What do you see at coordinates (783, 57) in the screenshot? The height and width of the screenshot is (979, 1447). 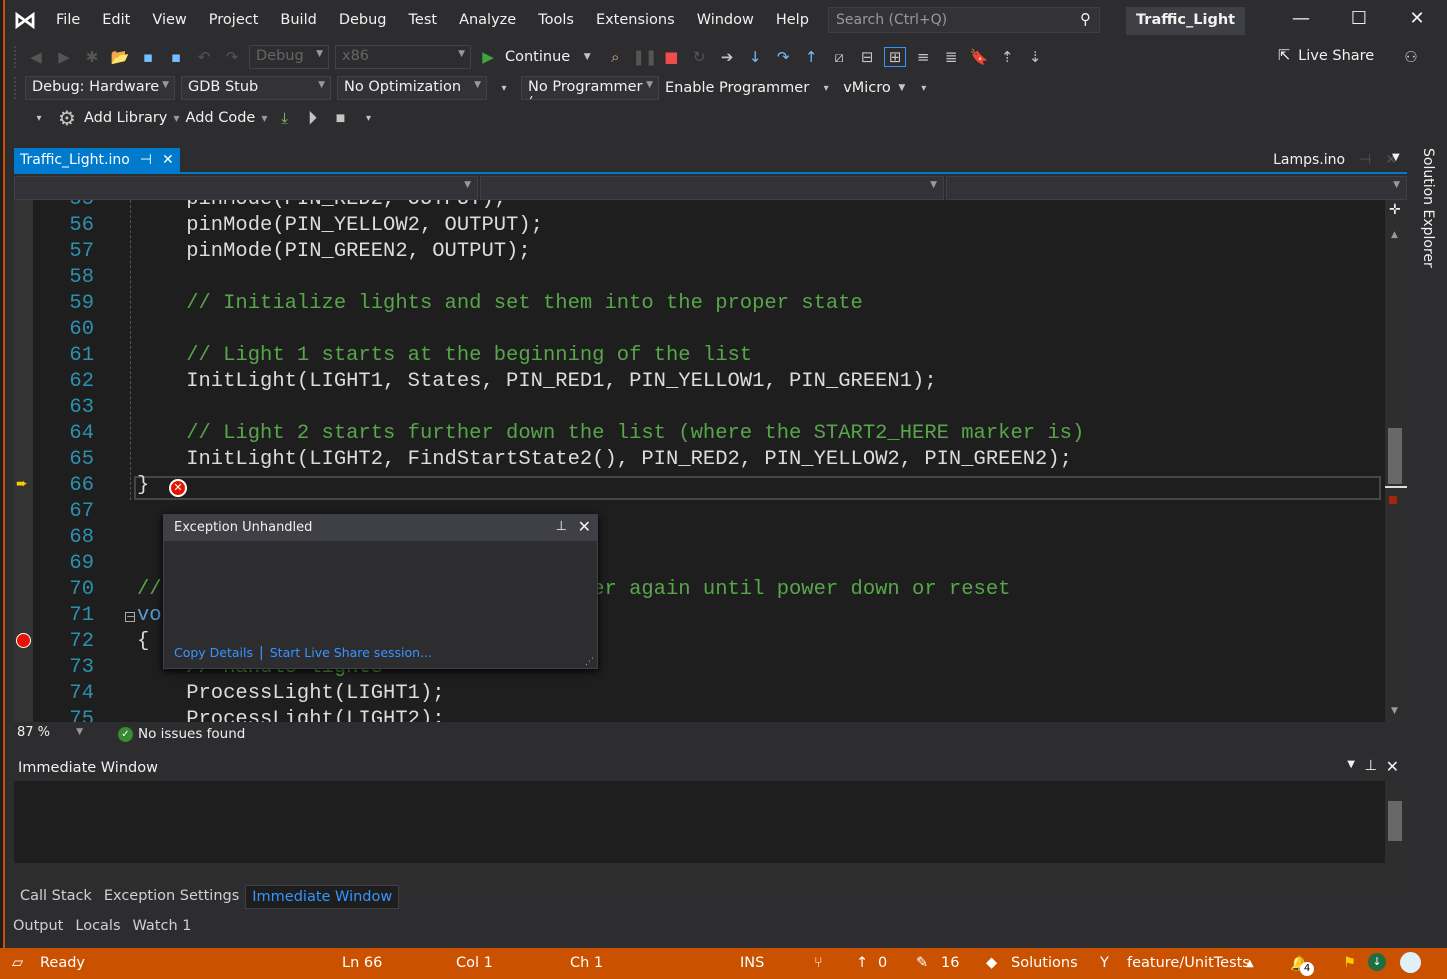 I see `step-over-icon: ↷` at bounding box center [783, 57].